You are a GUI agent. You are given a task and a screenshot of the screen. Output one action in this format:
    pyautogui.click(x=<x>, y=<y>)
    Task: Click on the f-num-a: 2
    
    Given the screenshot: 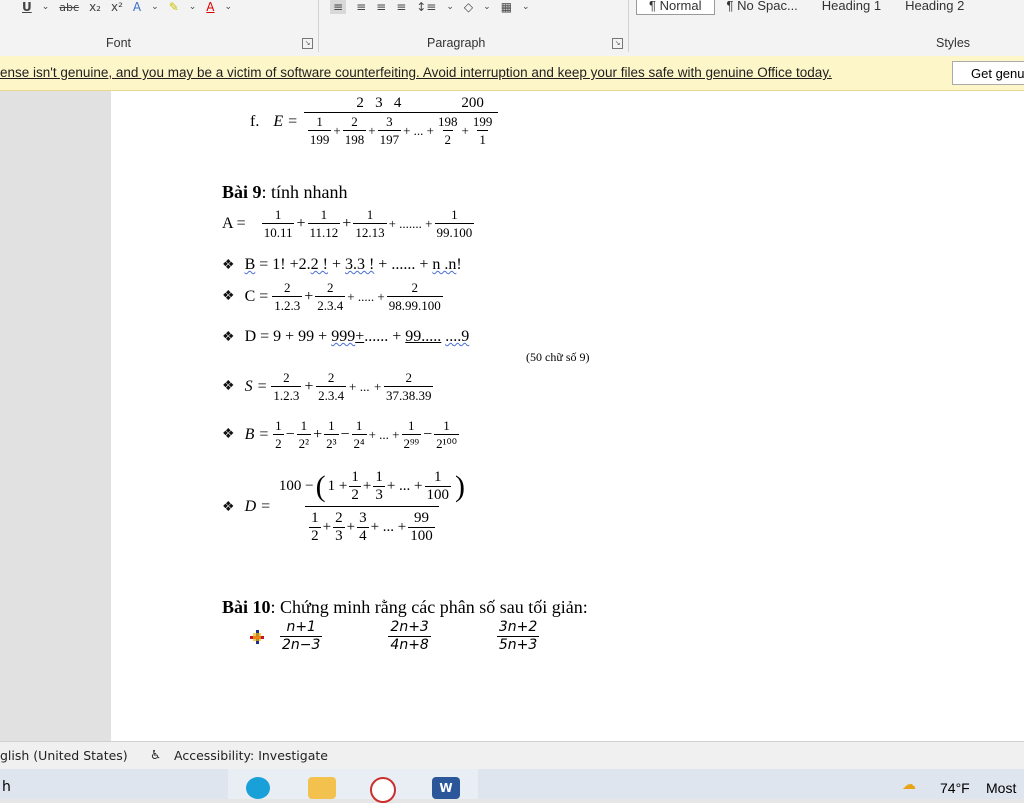 What is the action you would take?
    pyautogui.click(x=360, y=103)
    